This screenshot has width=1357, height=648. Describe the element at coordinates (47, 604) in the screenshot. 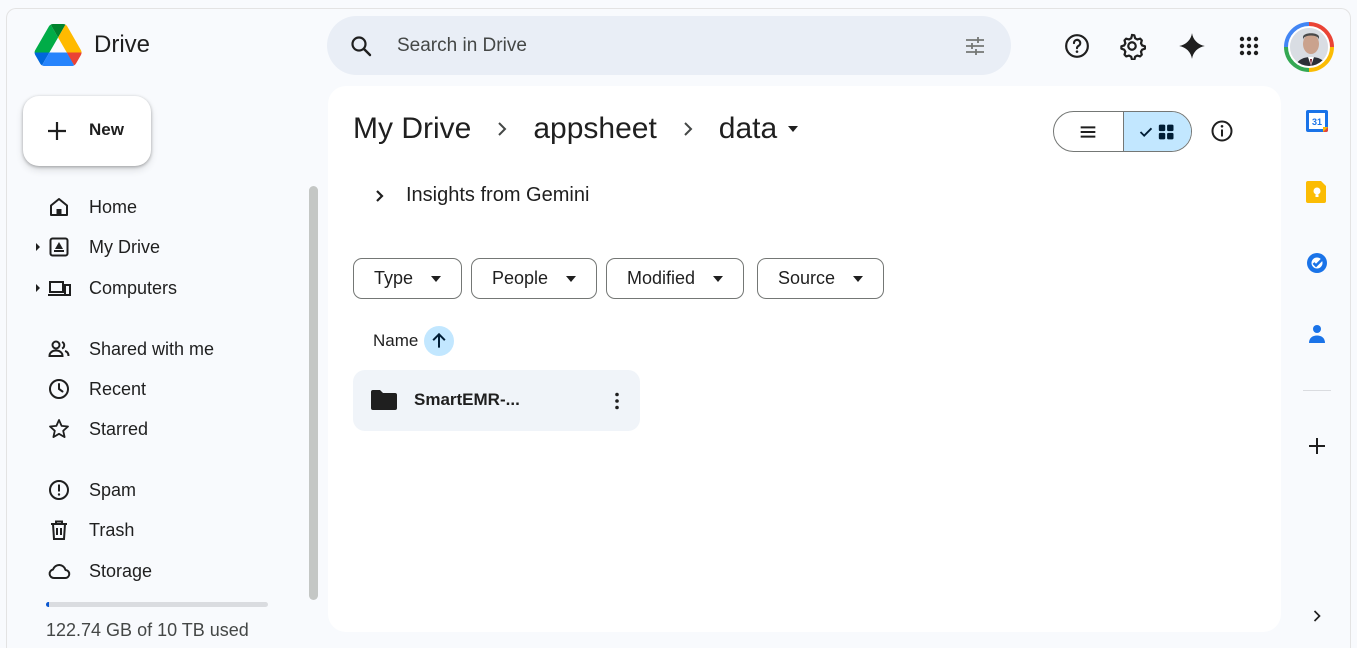

I see `storage-usage-fill` at that location.